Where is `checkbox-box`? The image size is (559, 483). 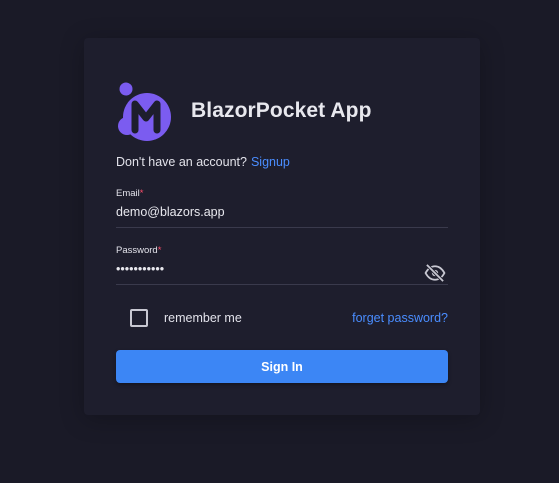 checkbox-box is located at coordinates (139, 318).